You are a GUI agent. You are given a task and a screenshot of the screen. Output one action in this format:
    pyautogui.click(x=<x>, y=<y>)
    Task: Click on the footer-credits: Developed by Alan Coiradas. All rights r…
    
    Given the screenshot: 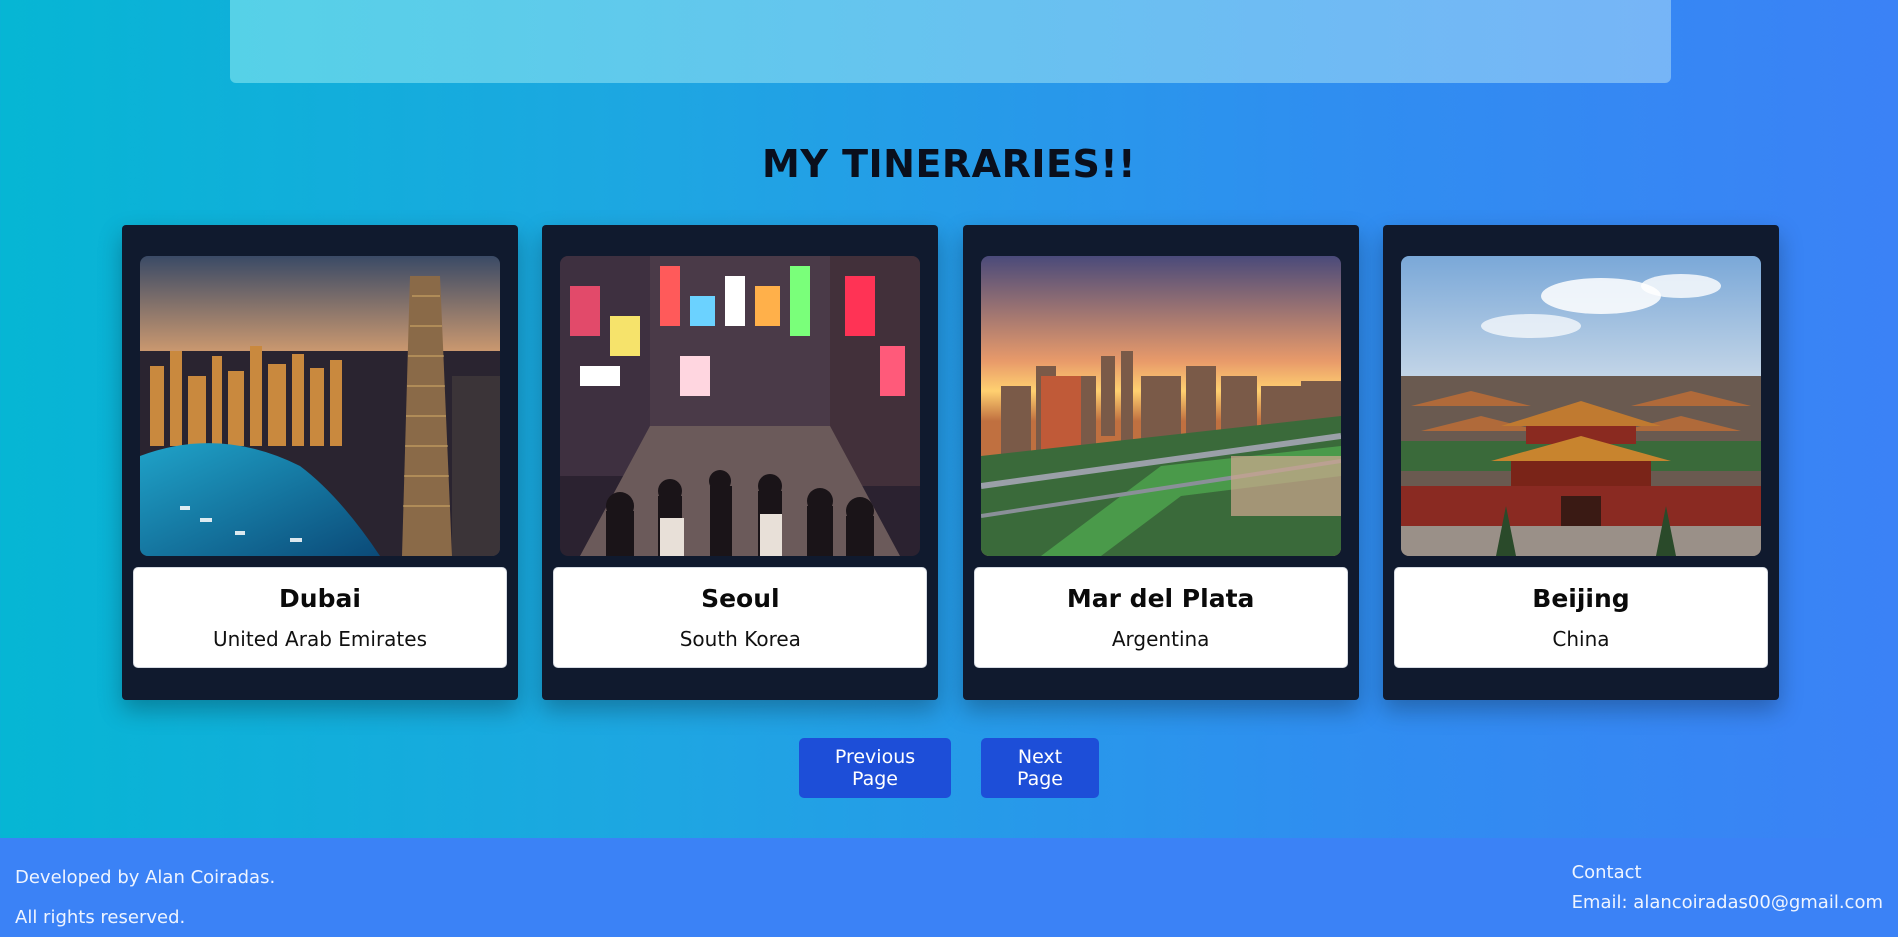 What is the action you would take?
    pyautogui.click(x=145, y=897)
    